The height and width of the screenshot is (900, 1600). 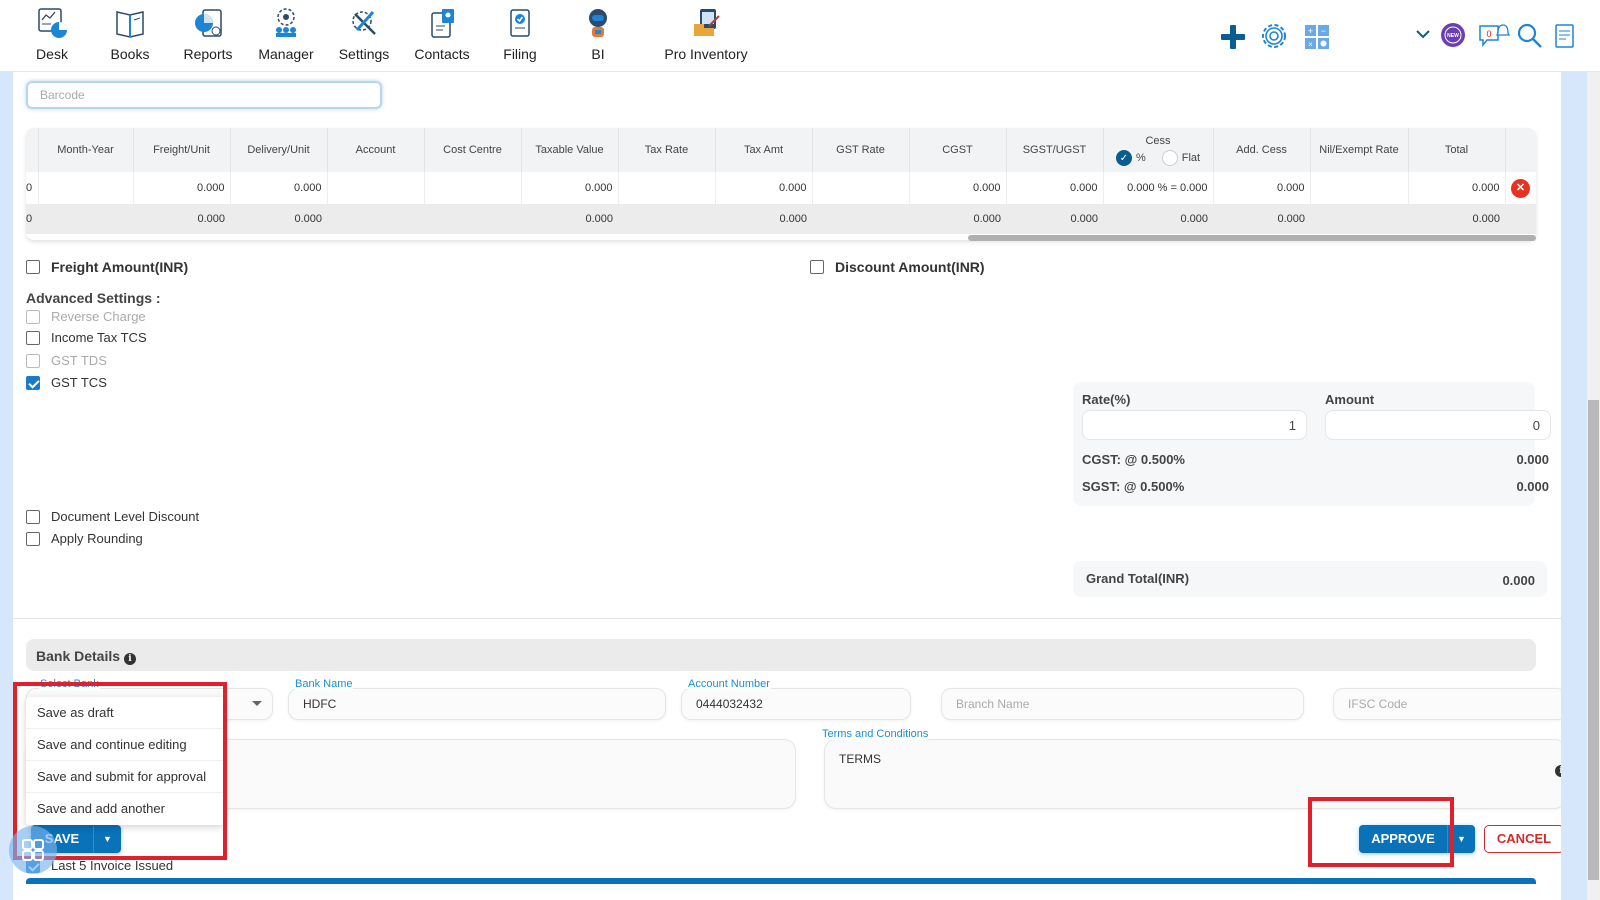 I want to click on cell-tax-rate, so click(x=667, y=188).